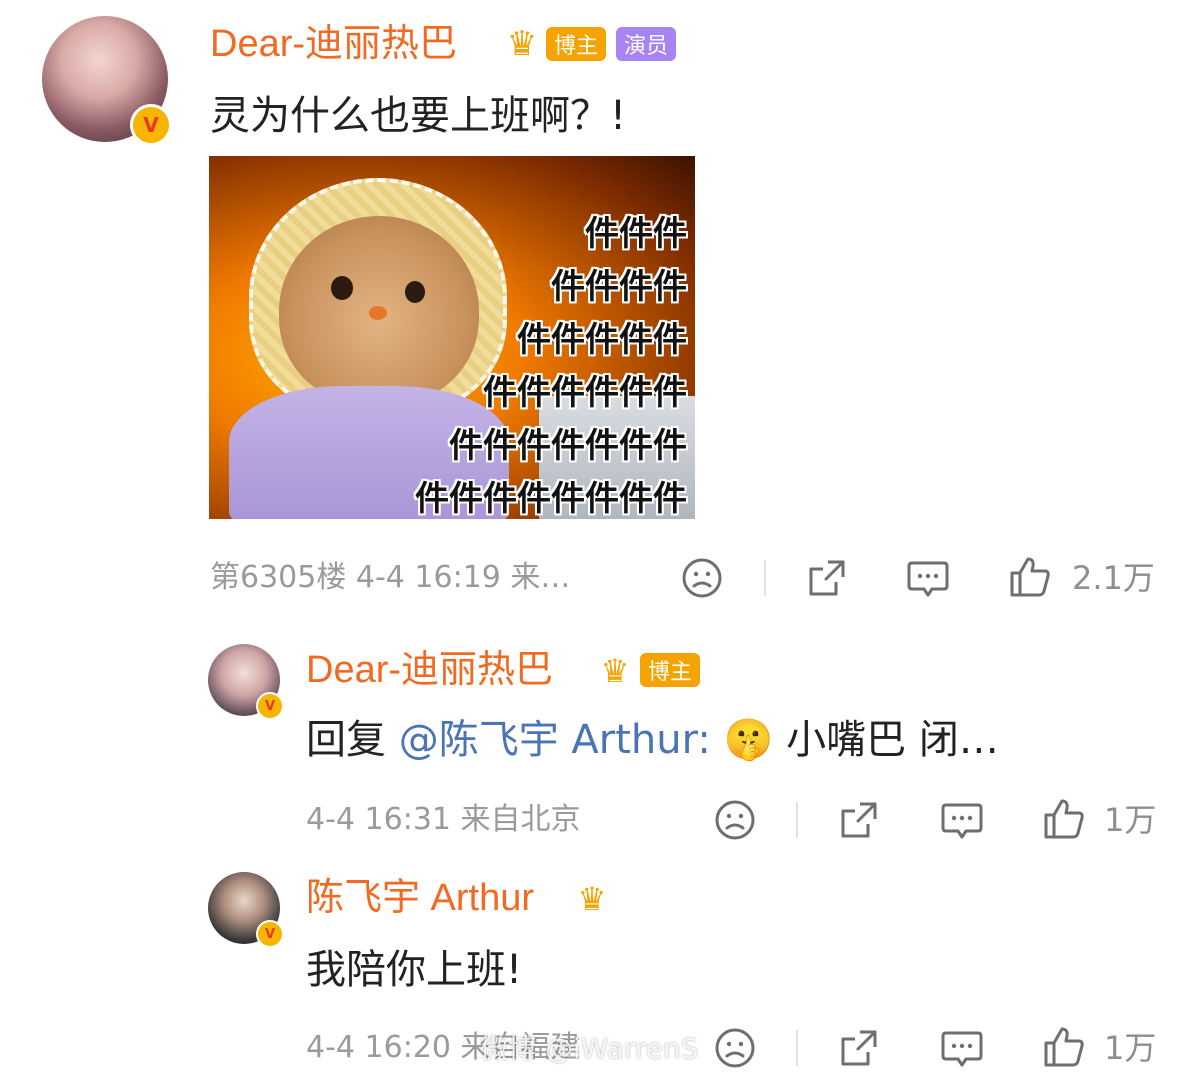  I want to click on username: 陈飞宇 Arthur, so click(420, 898).